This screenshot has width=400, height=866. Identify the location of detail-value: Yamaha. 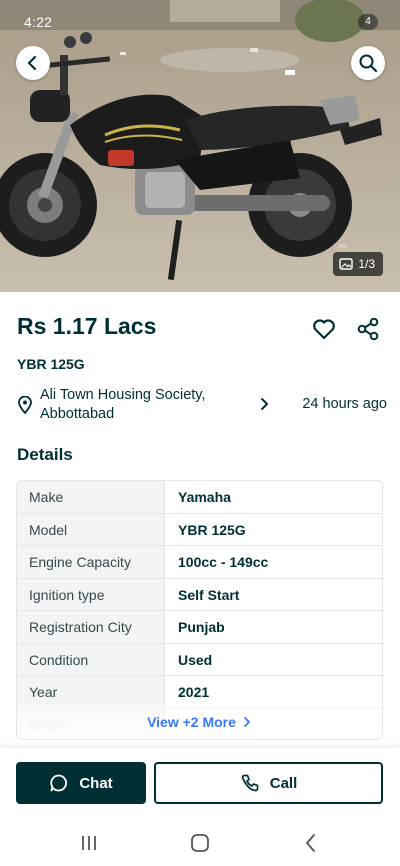
(273, 497).